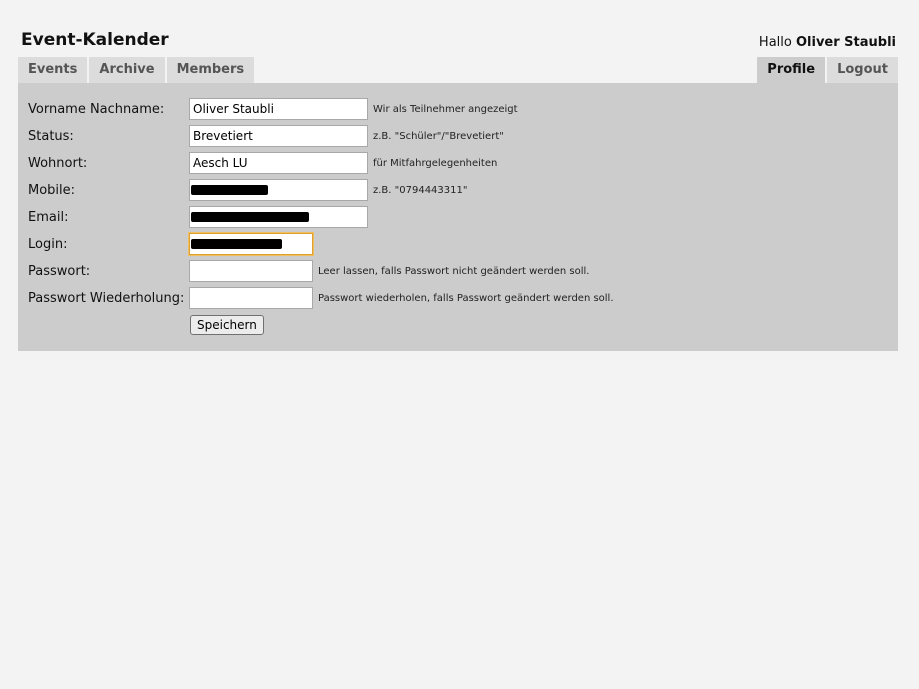 The height and width of the screenshot is (689, 919). What do you see at coordinates (278, 136) in the screenshot?
I see `status-input` at bounding box center [278, 136].